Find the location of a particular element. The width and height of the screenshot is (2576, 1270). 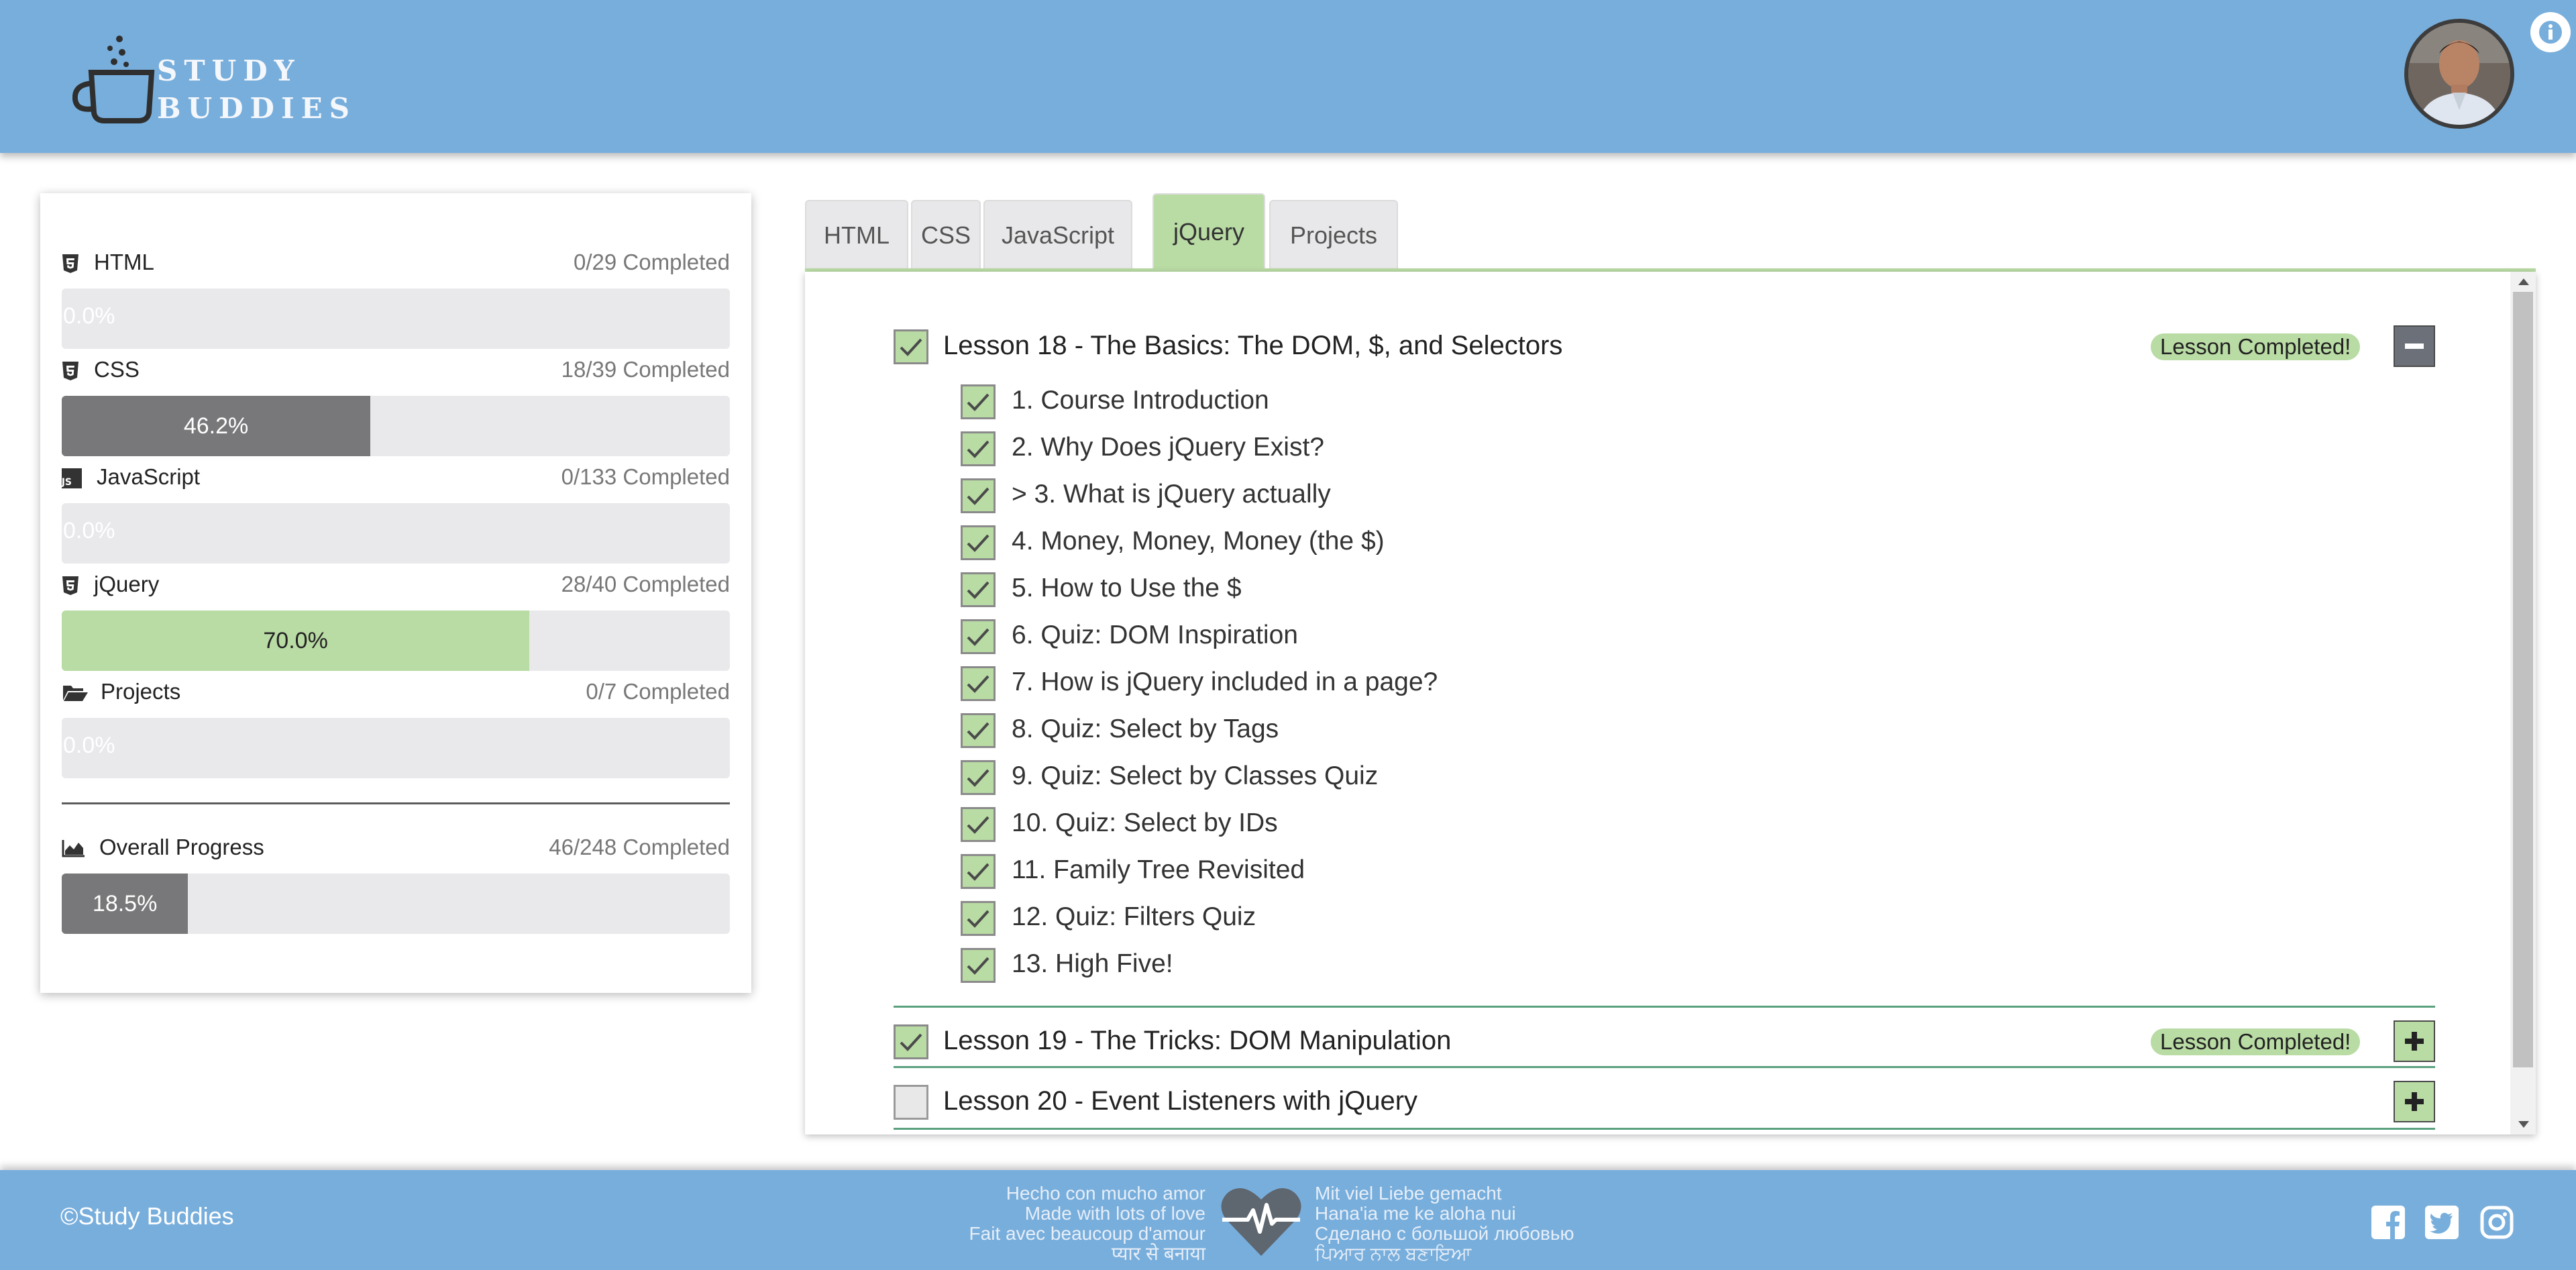

scroll-down-arrow is located at coordinates (2523, 1124).